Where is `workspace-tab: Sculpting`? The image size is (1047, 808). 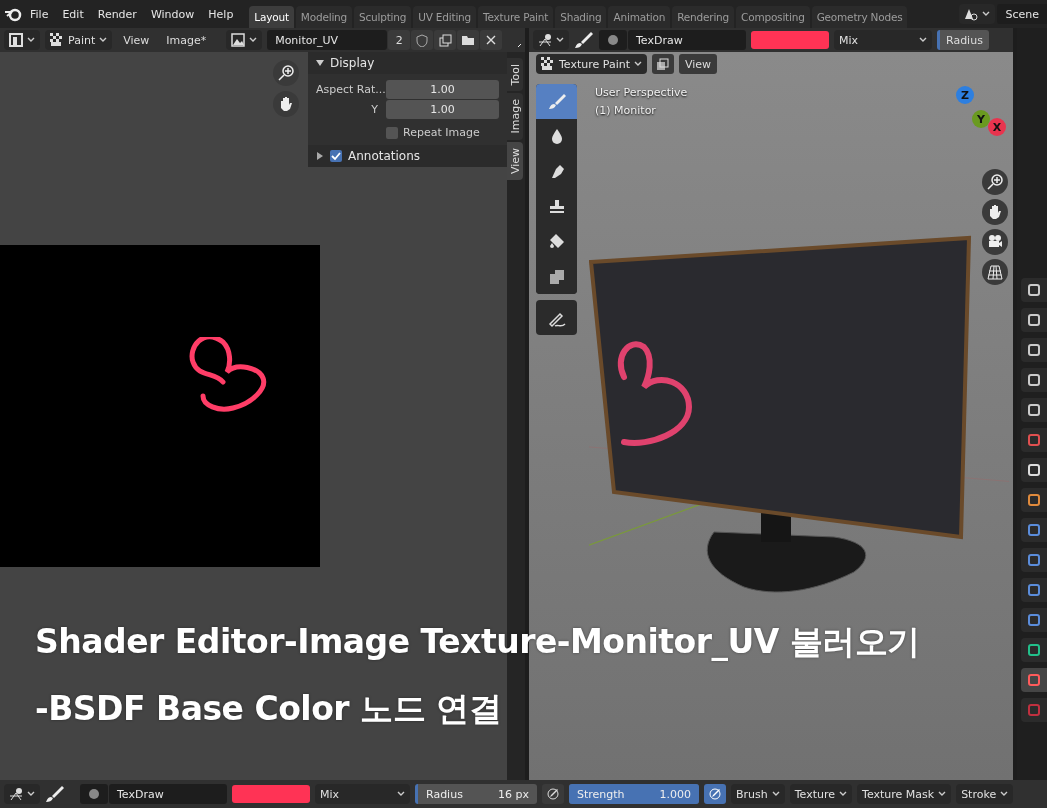
workspace-tab: Sculpting is located at coordinates (383, 17).